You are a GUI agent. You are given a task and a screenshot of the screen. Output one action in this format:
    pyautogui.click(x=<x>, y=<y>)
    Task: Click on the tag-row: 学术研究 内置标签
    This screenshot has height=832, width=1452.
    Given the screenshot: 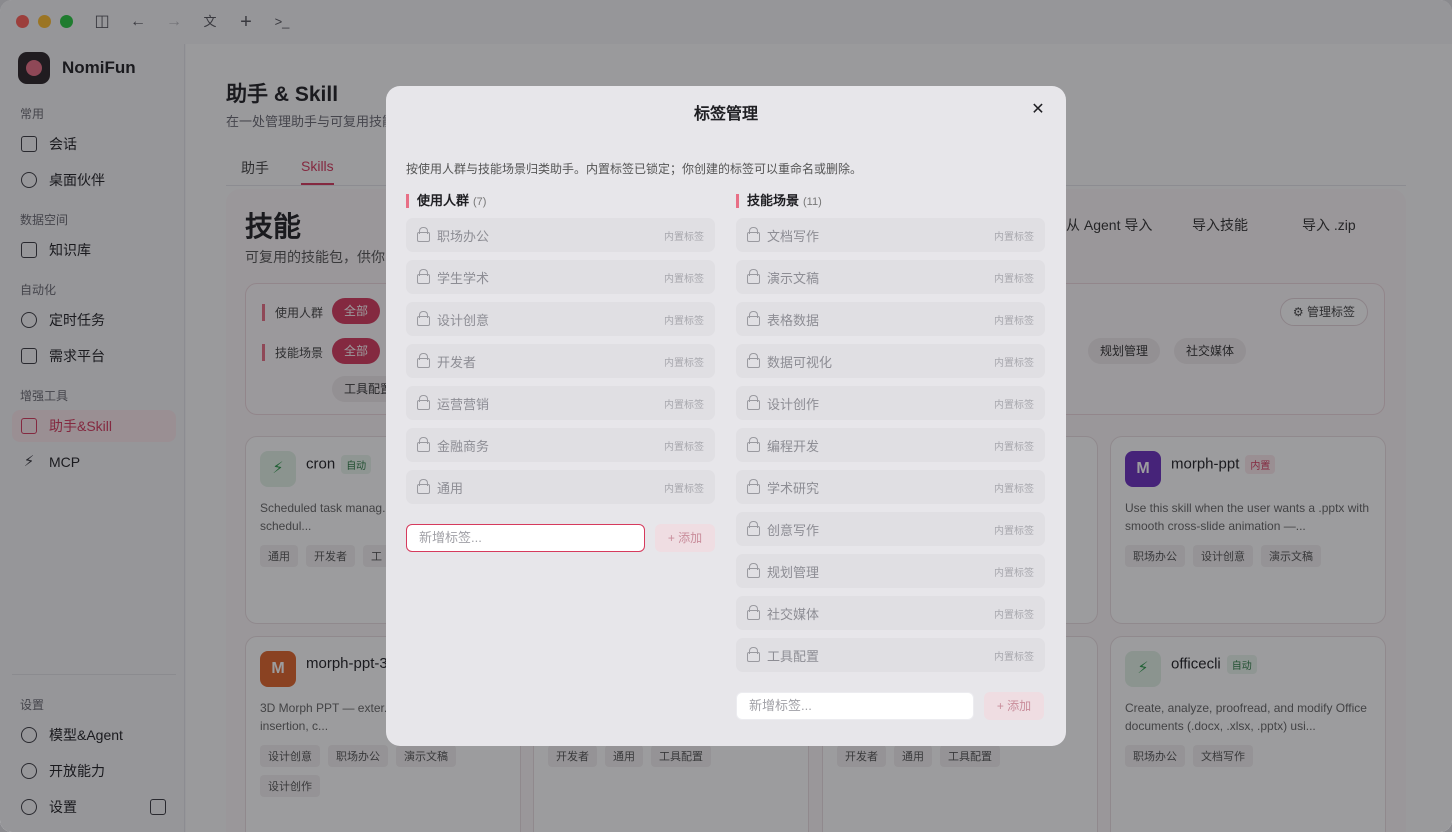 What is the action you would take?
    pyautogui.click(x=890, y=487)
    